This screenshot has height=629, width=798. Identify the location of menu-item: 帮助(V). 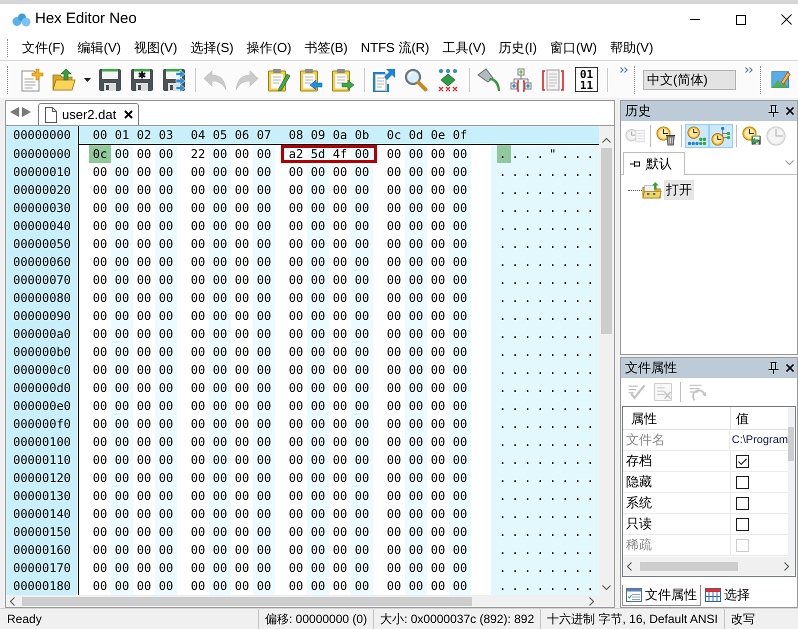
(632, 48).